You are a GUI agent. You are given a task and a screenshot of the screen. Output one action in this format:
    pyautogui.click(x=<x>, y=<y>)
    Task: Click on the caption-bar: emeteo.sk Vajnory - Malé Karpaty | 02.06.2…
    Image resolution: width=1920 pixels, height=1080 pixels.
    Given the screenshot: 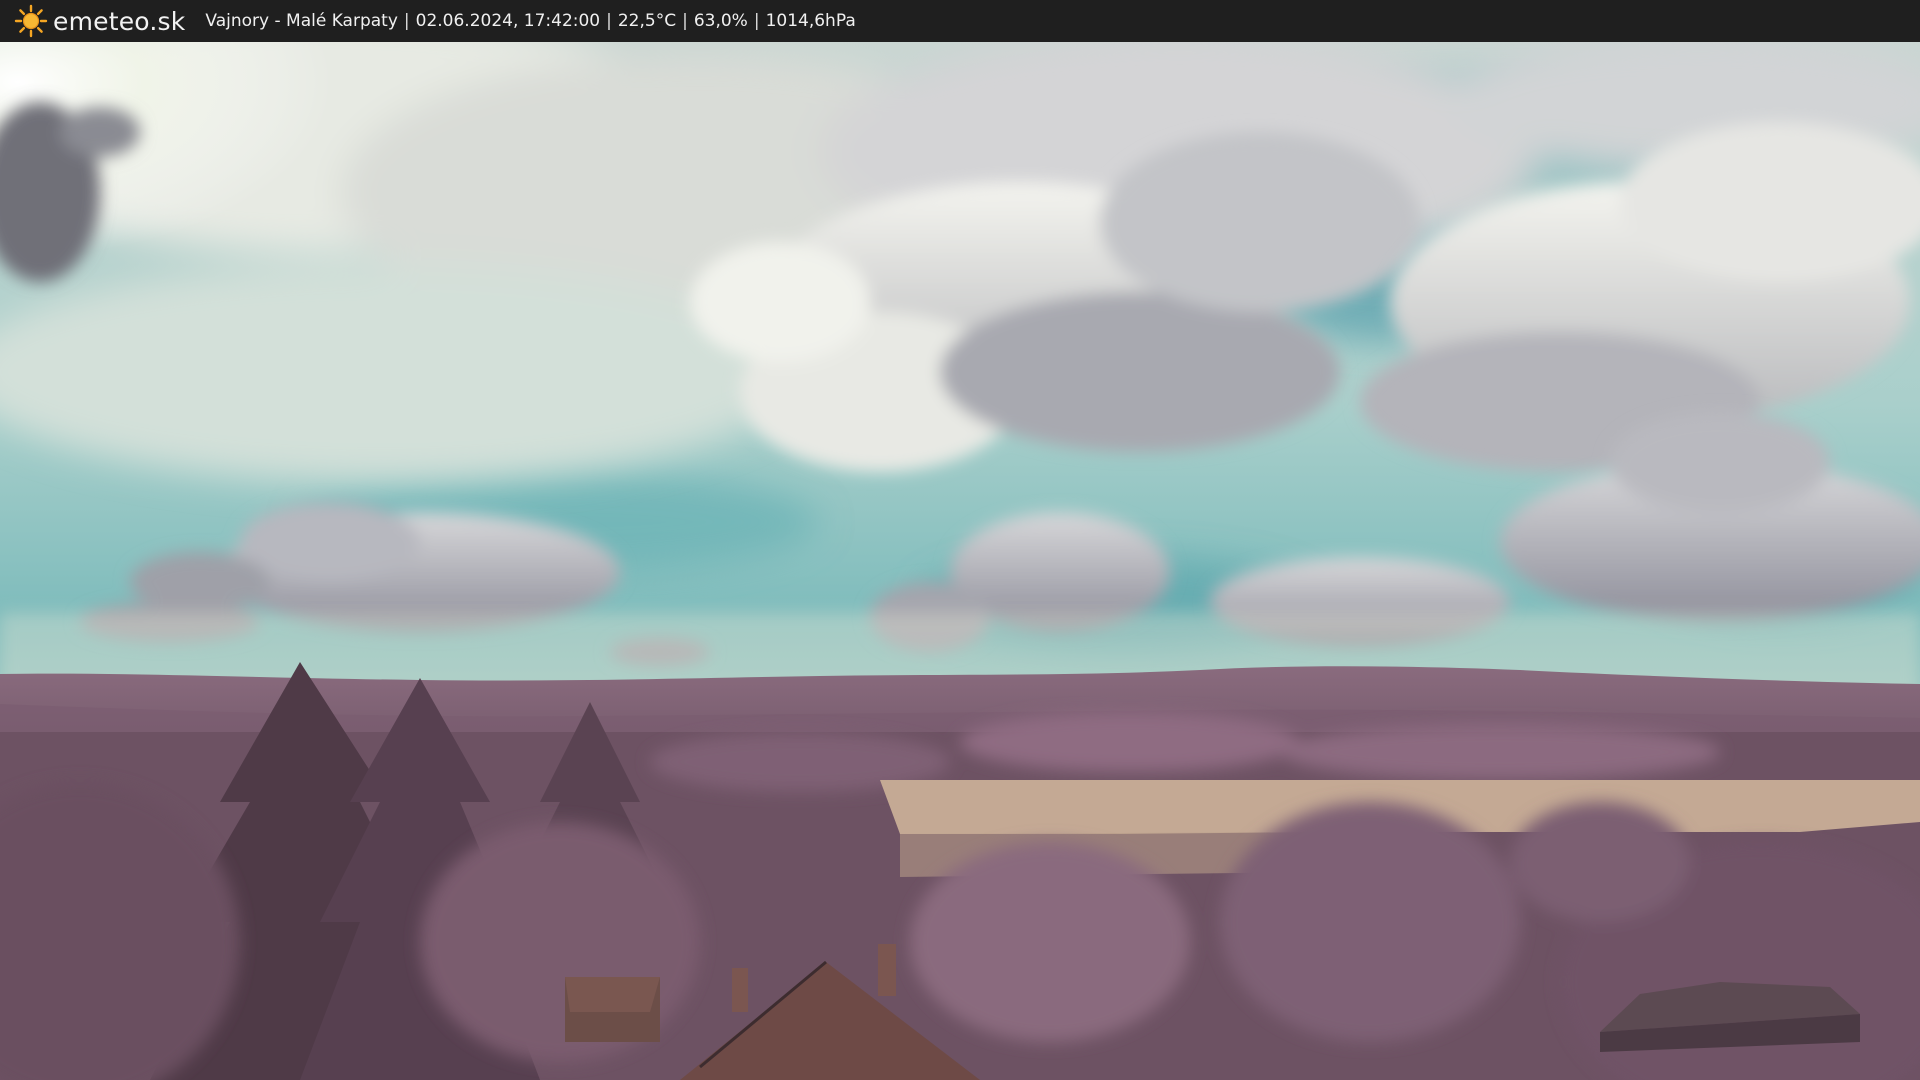 What is the action you would take?
    pyautogui.click(x=960, y=21)
    